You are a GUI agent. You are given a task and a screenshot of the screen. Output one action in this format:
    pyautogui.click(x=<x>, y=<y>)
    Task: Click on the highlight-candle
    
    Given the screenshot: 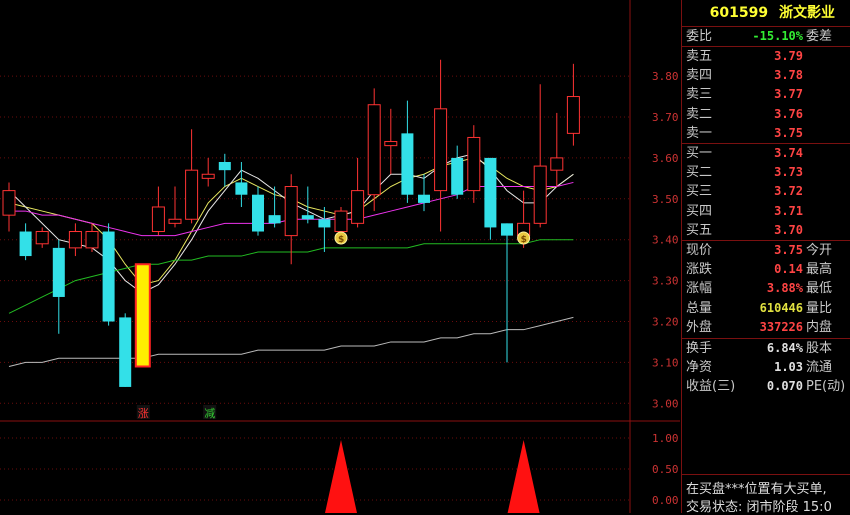 What is the action you would take?
    pyautogui.click(x=142, y=315)
    